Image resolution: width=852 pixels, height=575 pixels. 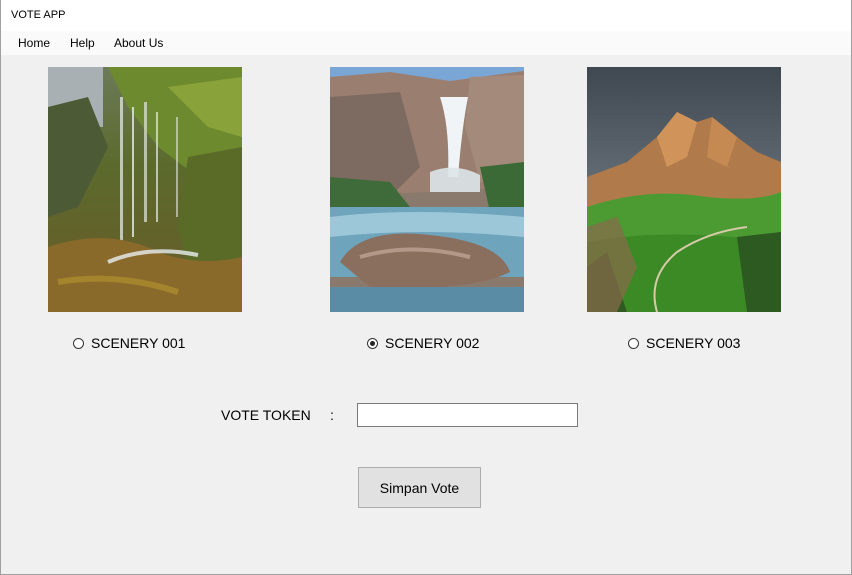 I want to click on radio-label-scenery-002: SCENERY 002, so click(x=432, y=343).